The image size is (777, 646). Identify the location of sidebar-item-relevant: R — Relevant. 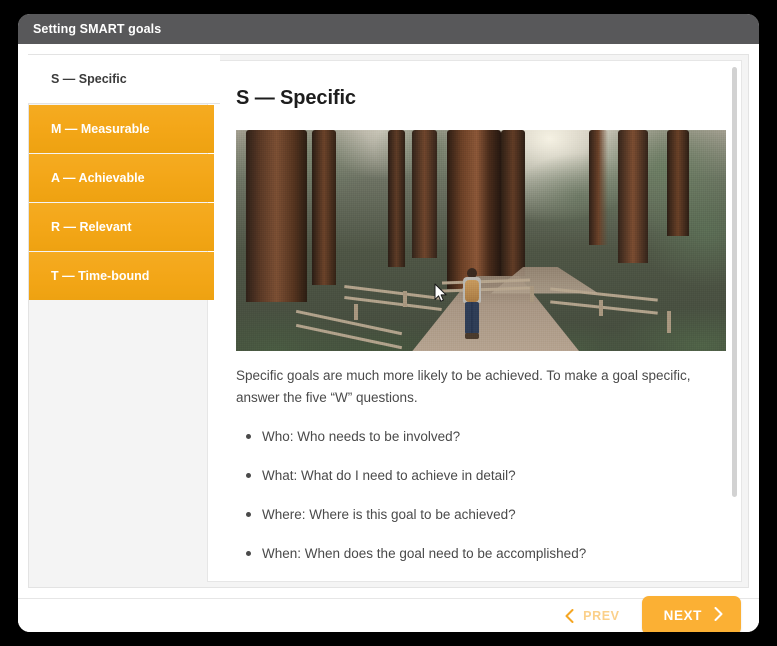
(121, 227).